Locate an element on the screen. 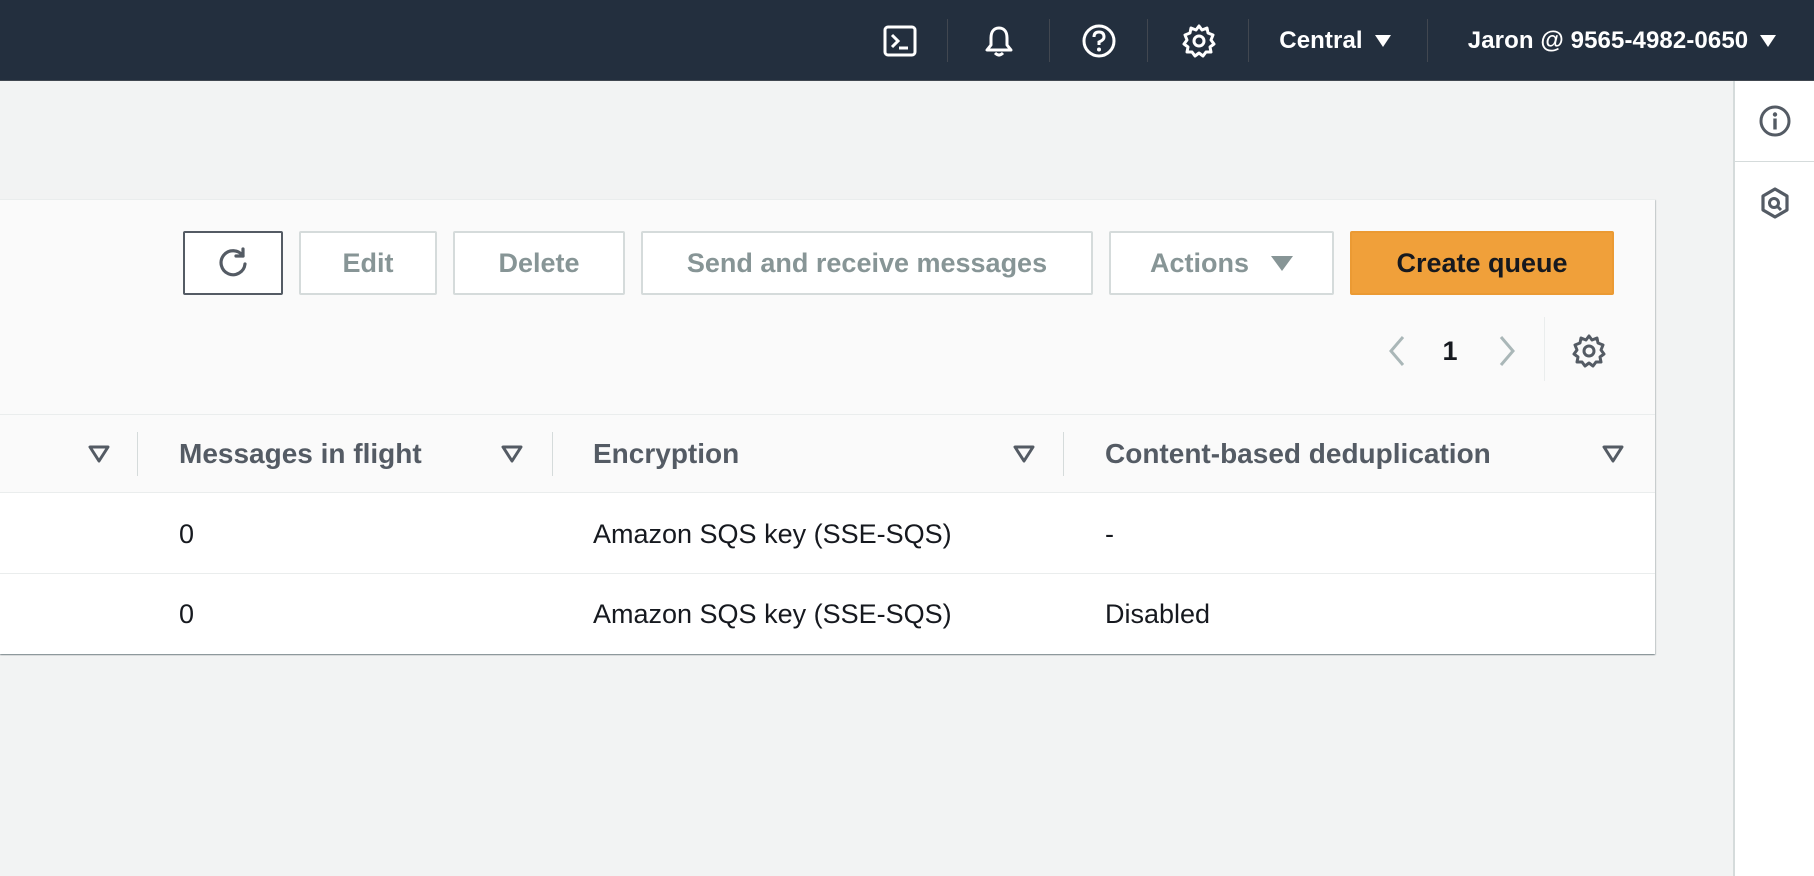 This screenshot has height=876, width=1814. column-header-encryption: Encryption is located at coordinates (666, 454).